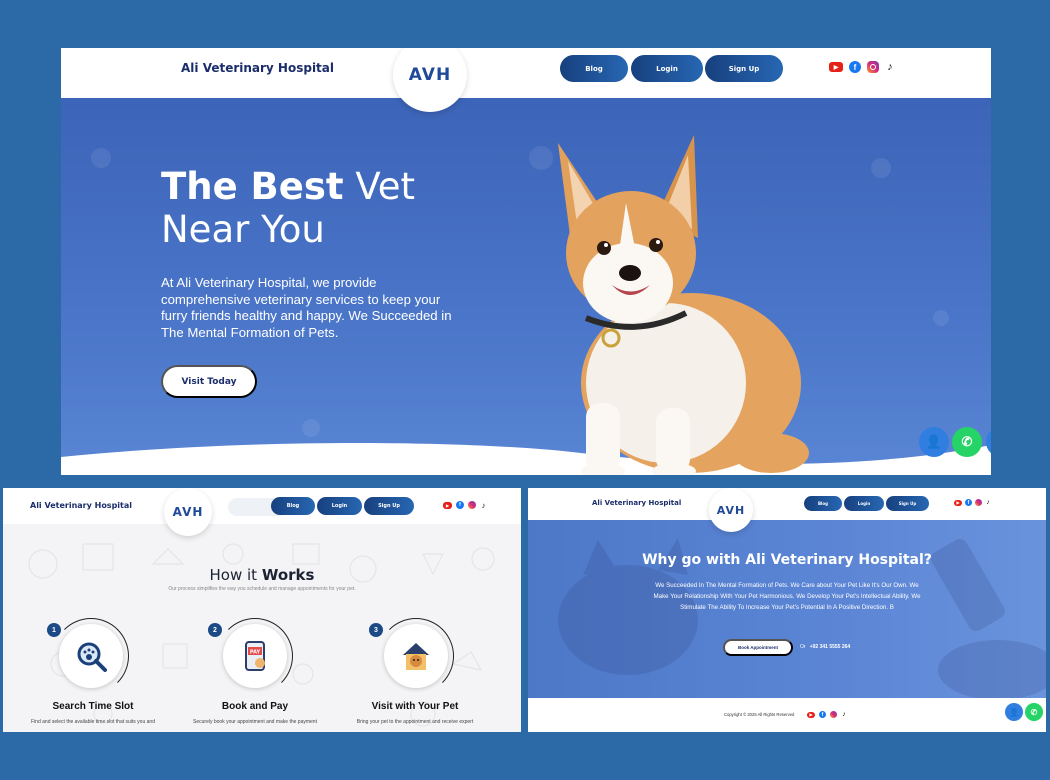 This screenshot has width=1050, height=780. What do you see at coordinates (759, 714) in the screenshot?
I see `copyright-text: Copyright © 2025 All Rights Reserved` at bounding box center [759, 714].